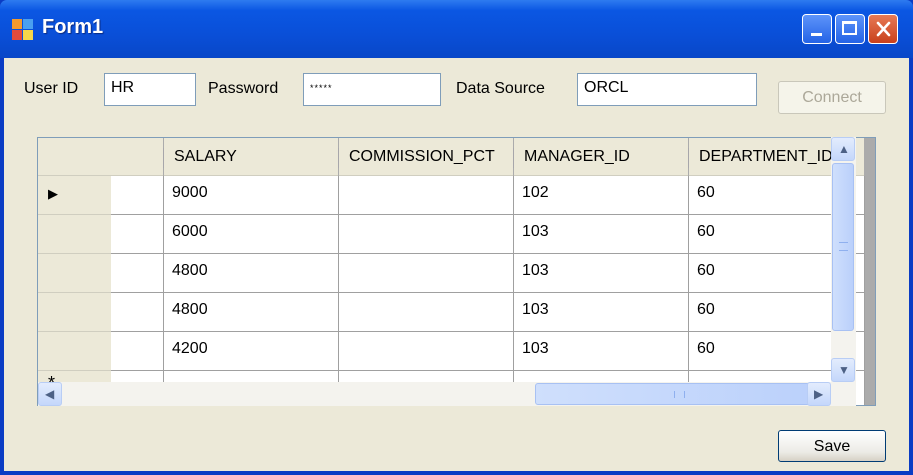  What do you see at coordinates (372, 89) in the screenshot?
I see `password-input: *****` at bounding box center [372, 89].